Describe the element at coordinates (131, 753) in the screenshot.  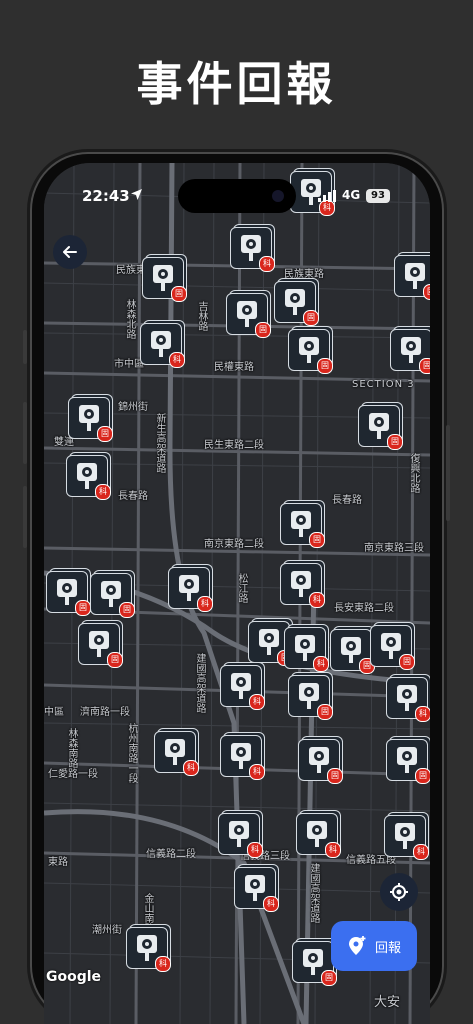
I see `road-label: 杭州南路一段` at that location.